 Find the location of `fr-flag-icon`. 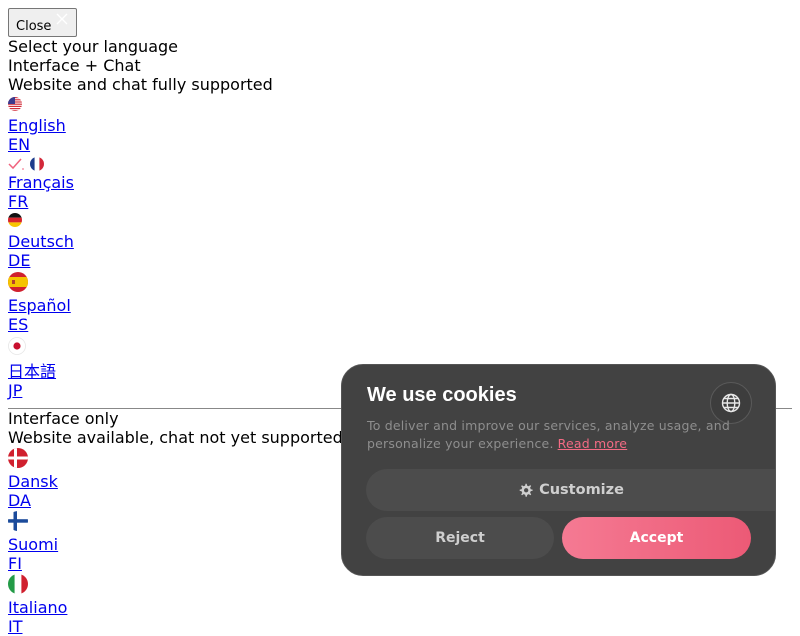

fr-flag-icon is located at coordinates (37, 163).